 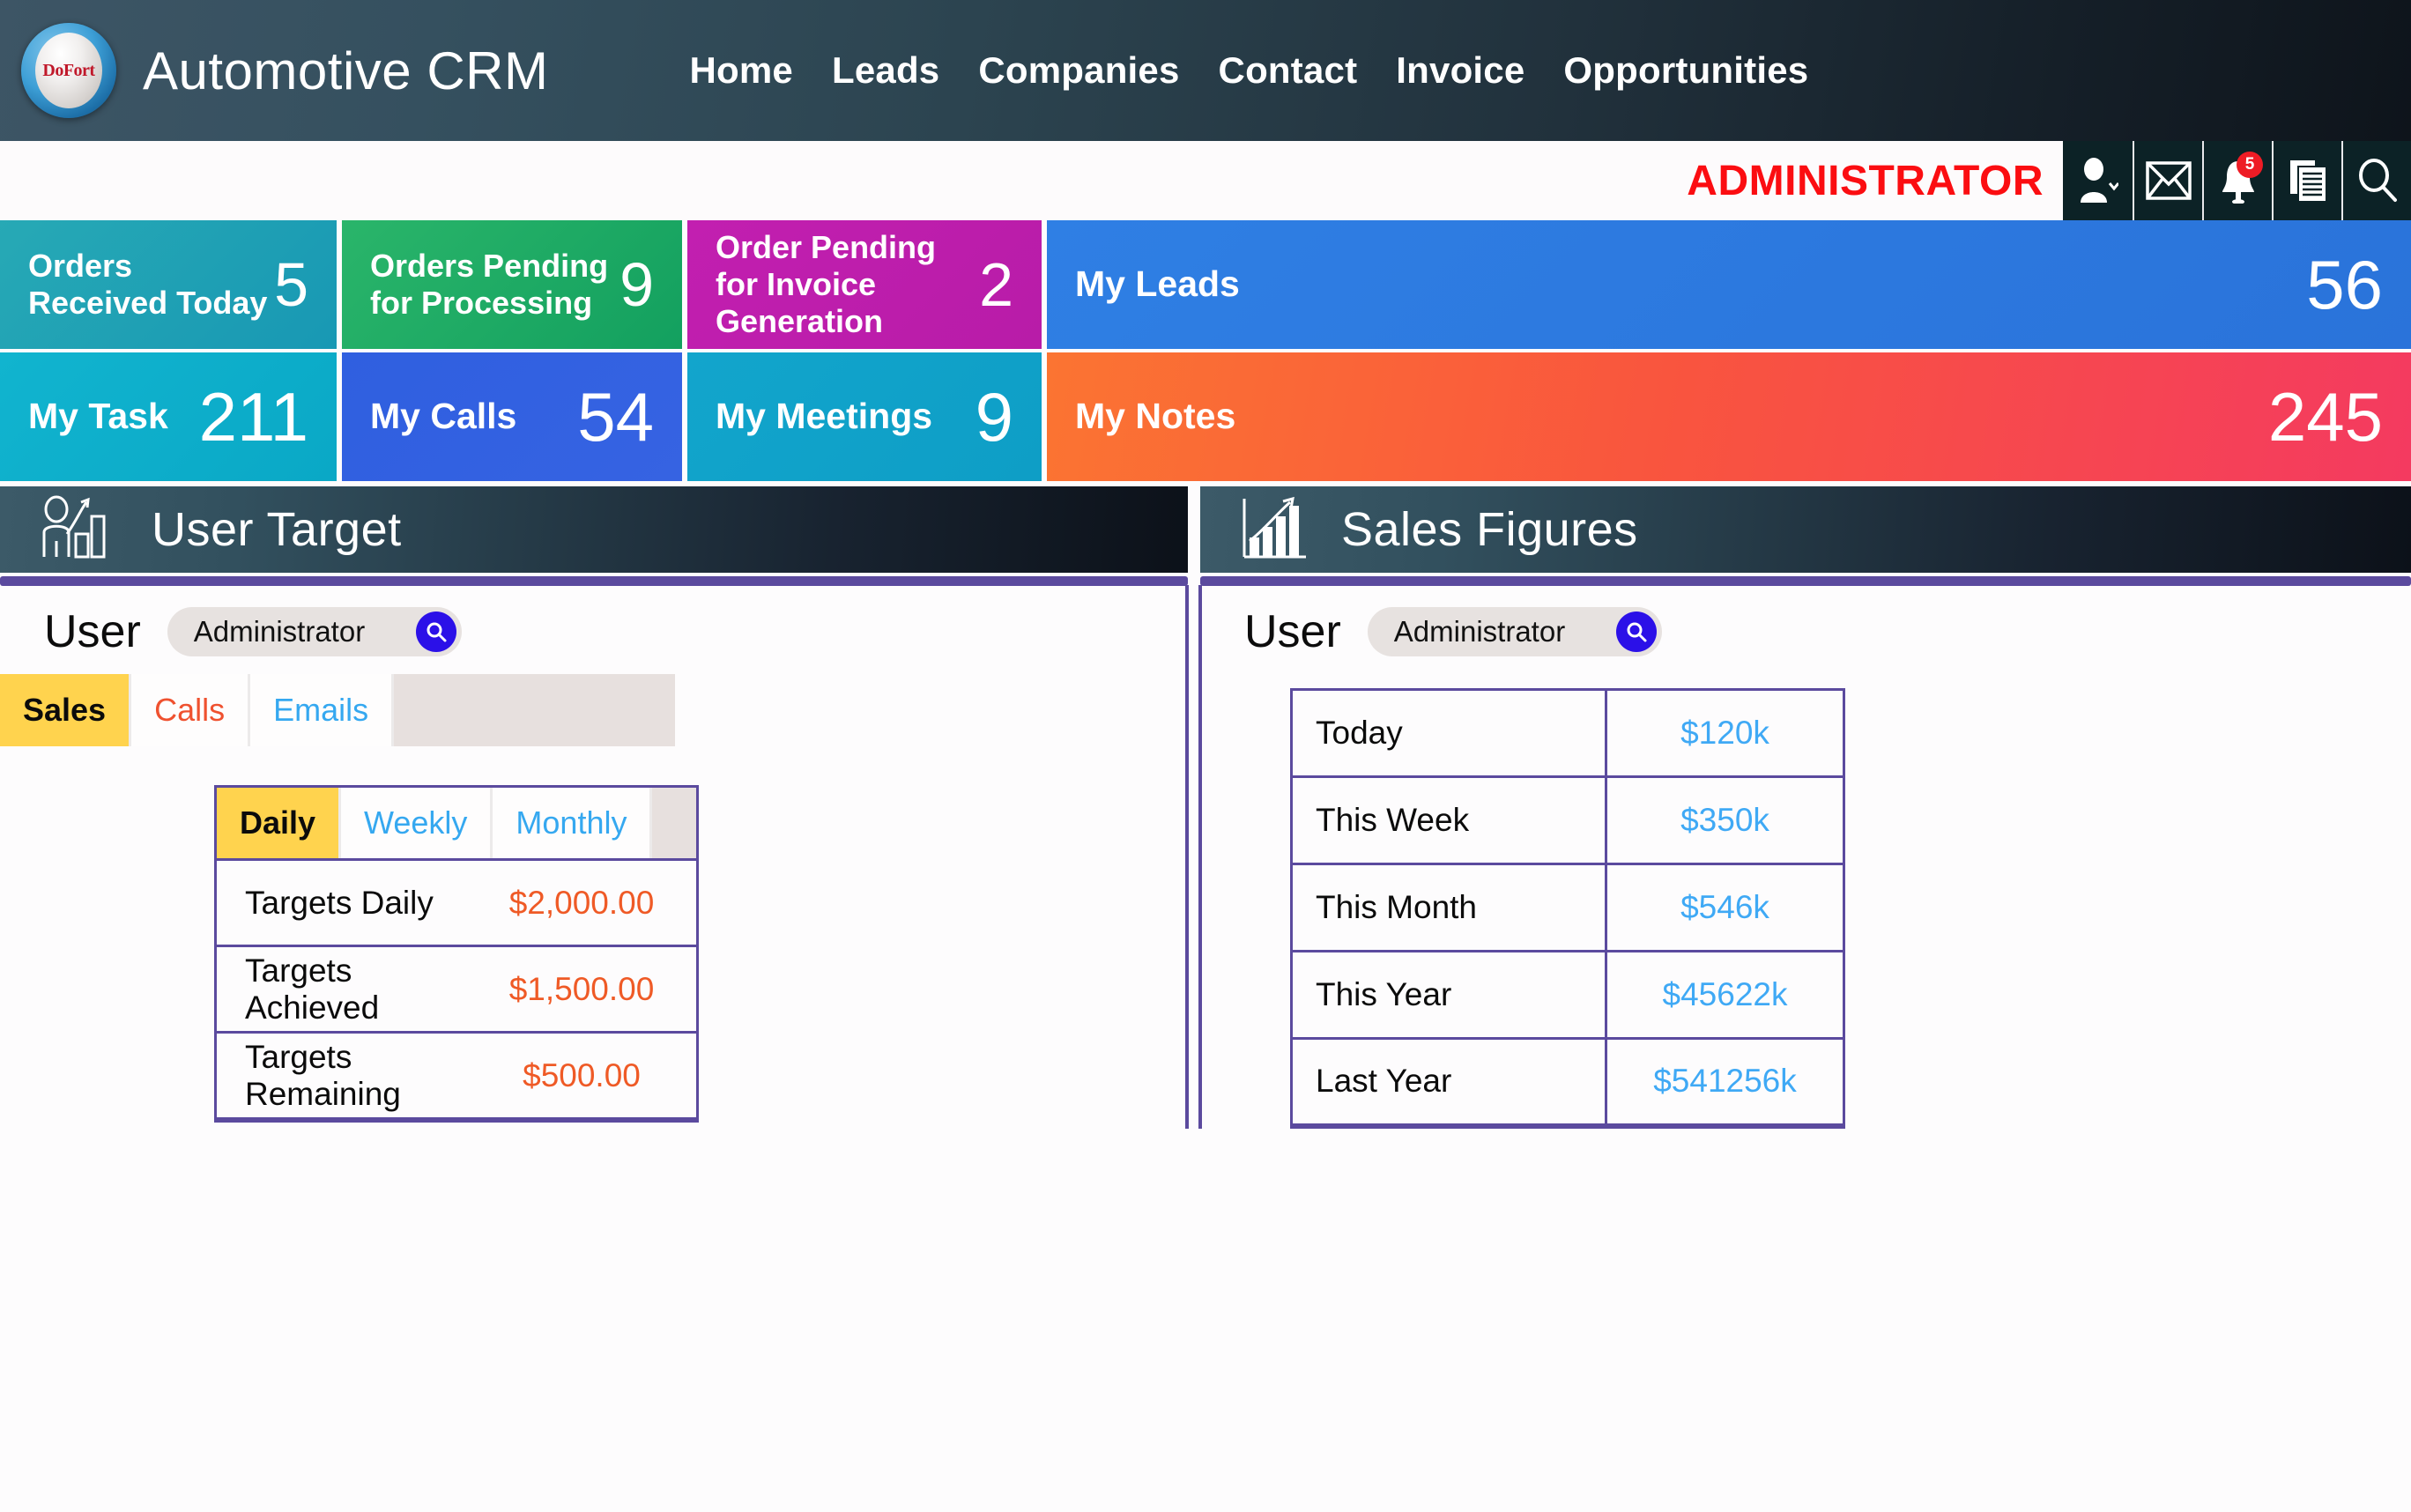 I want to click on messages-button, so click(x=2167, y=180).